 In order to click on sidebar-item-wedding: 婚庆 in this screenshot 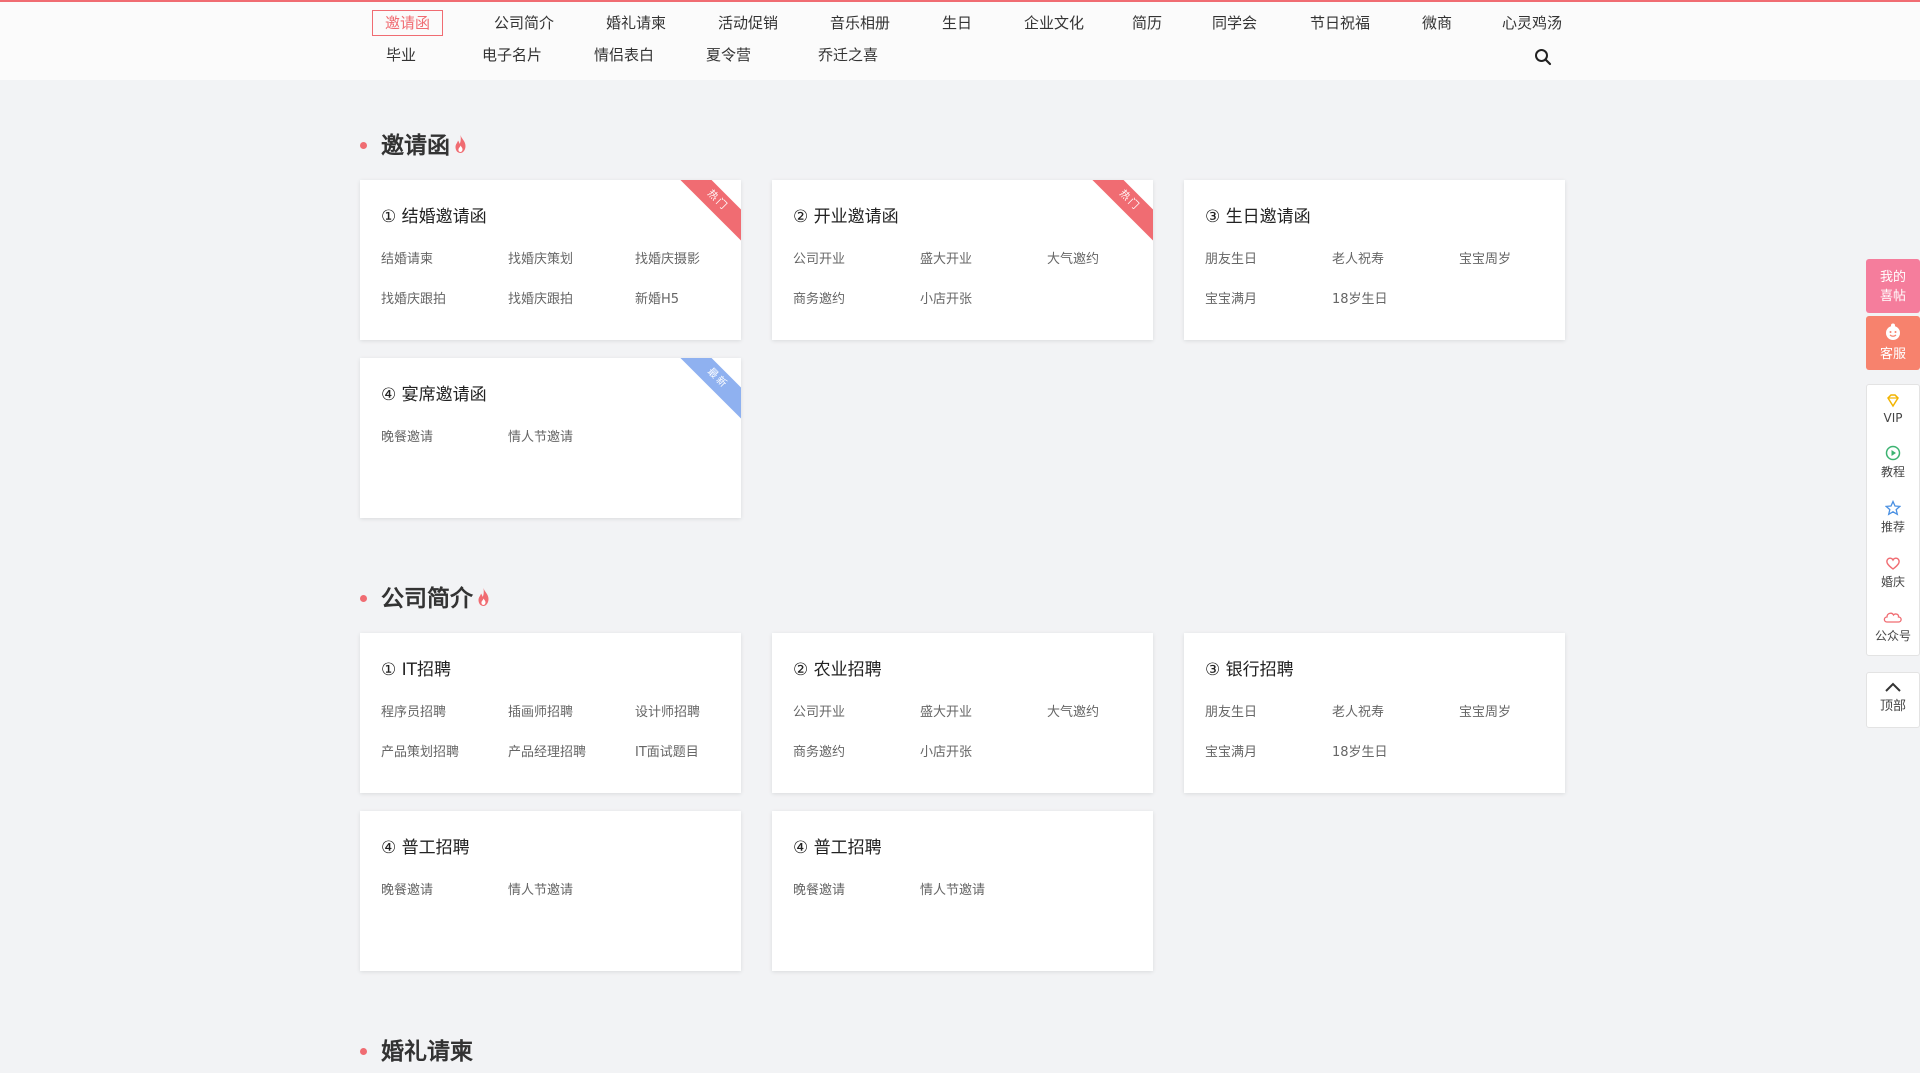, I will do `click(1893, 572)`.